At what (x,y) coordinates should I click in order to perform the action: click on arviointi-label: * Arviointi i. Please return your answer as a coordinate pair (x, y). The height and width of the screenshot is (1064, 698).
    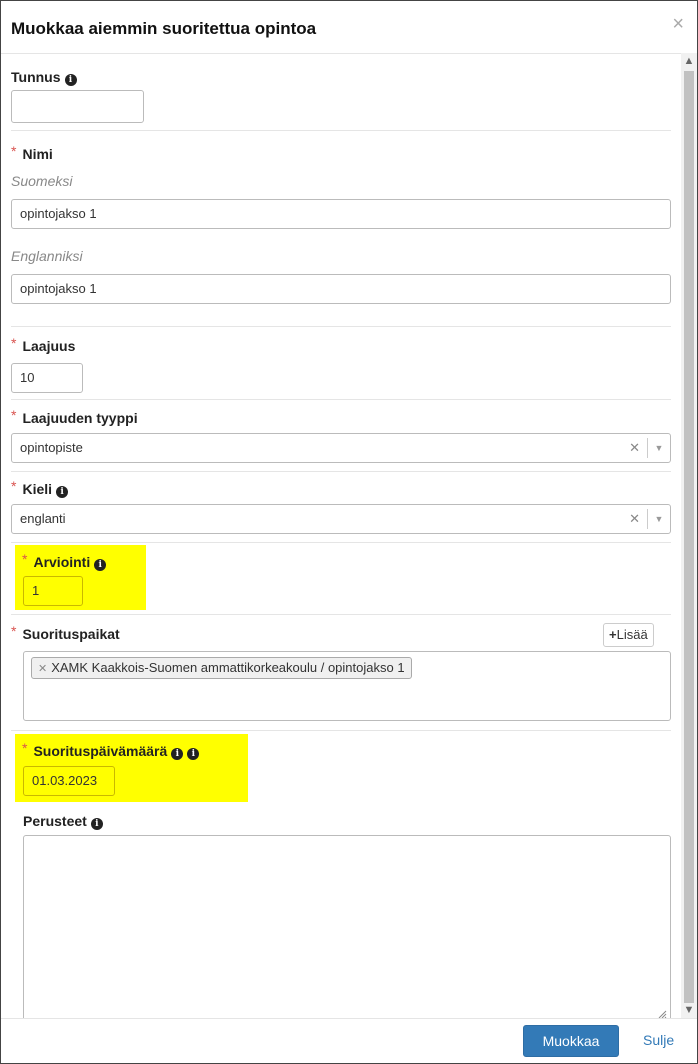
    Looking at the image, I should click on (64, 561).